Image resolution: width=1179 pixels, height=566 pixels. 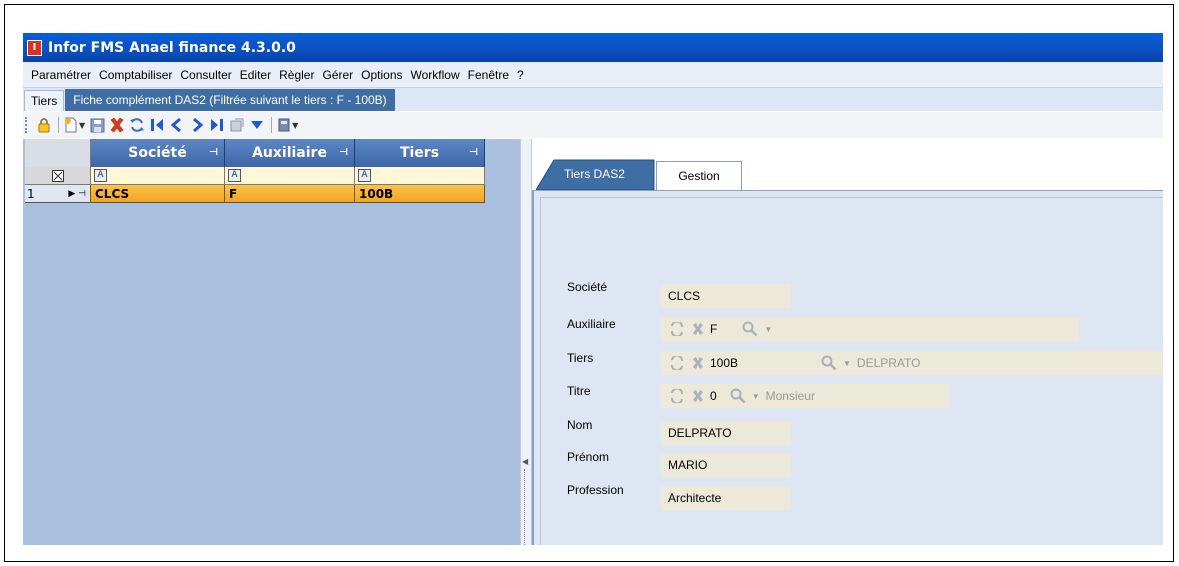 I want to click on current-row-arrow-icon: ▶ ⊣, so click(x=77, y=193).